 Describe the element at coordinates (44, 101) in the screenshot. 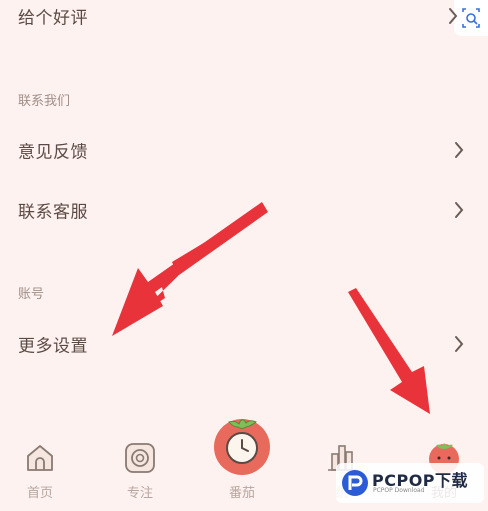

I see `contact-section-header: 联系我们` at that location.